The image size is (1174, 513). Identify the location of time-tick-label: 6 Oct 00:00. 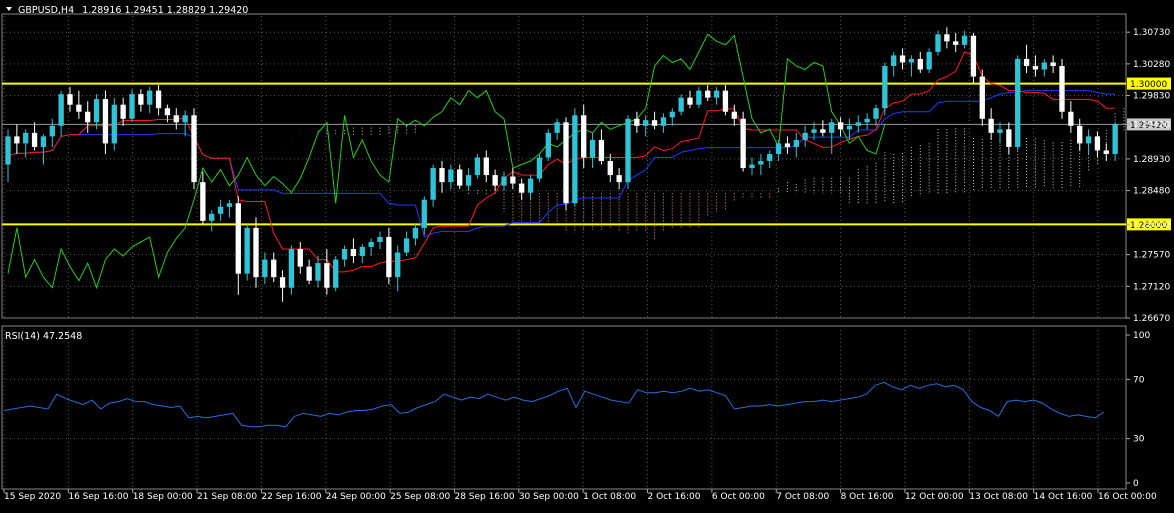
(738, 497).